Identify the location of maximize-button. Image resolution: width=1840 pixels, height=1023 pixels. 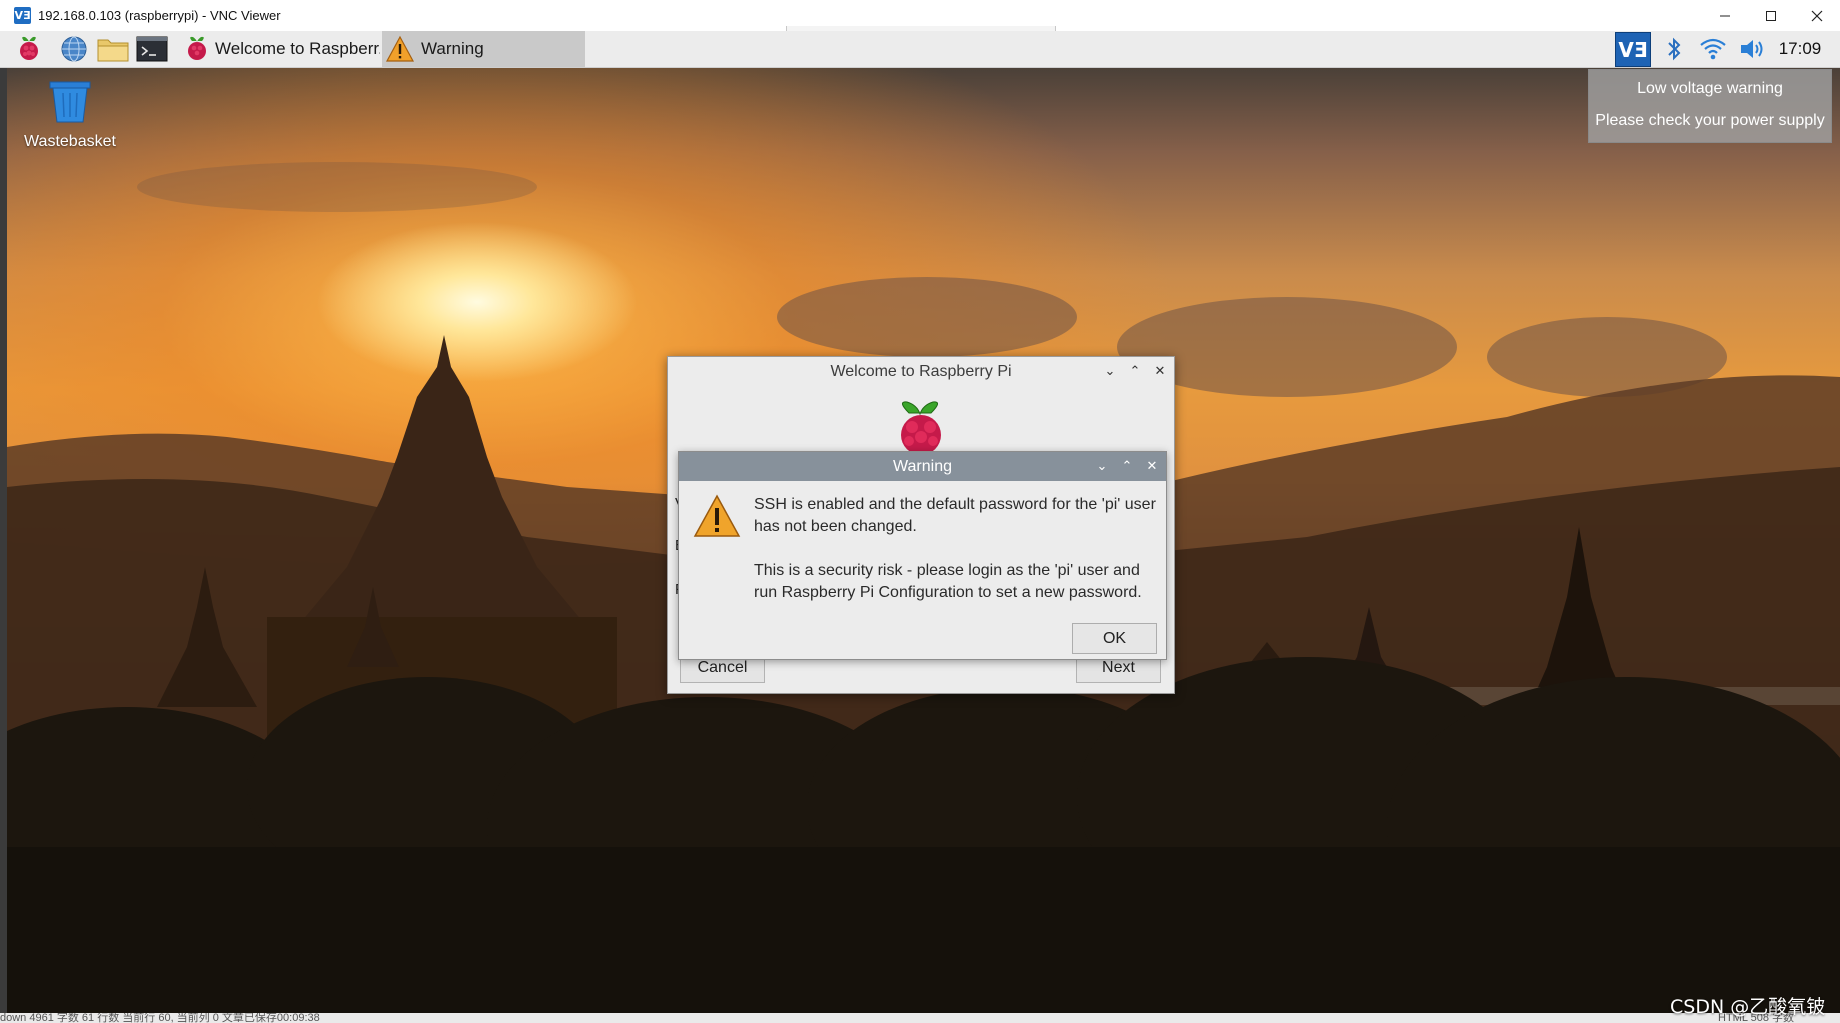
(1771, 15).